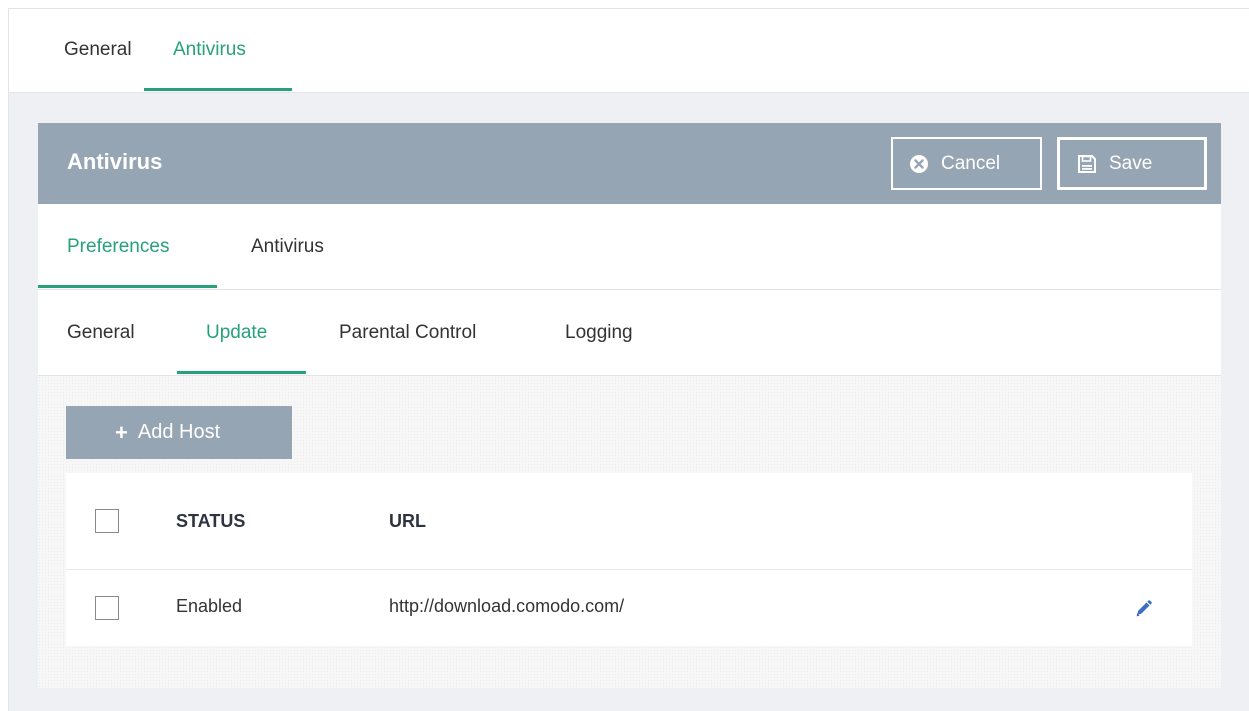 Image resolution: width=1249 pixels, height=711 pixels. Describe the element at coordinates (127, 286) in the screenshot. I see `subtab-active-underline` at that location.